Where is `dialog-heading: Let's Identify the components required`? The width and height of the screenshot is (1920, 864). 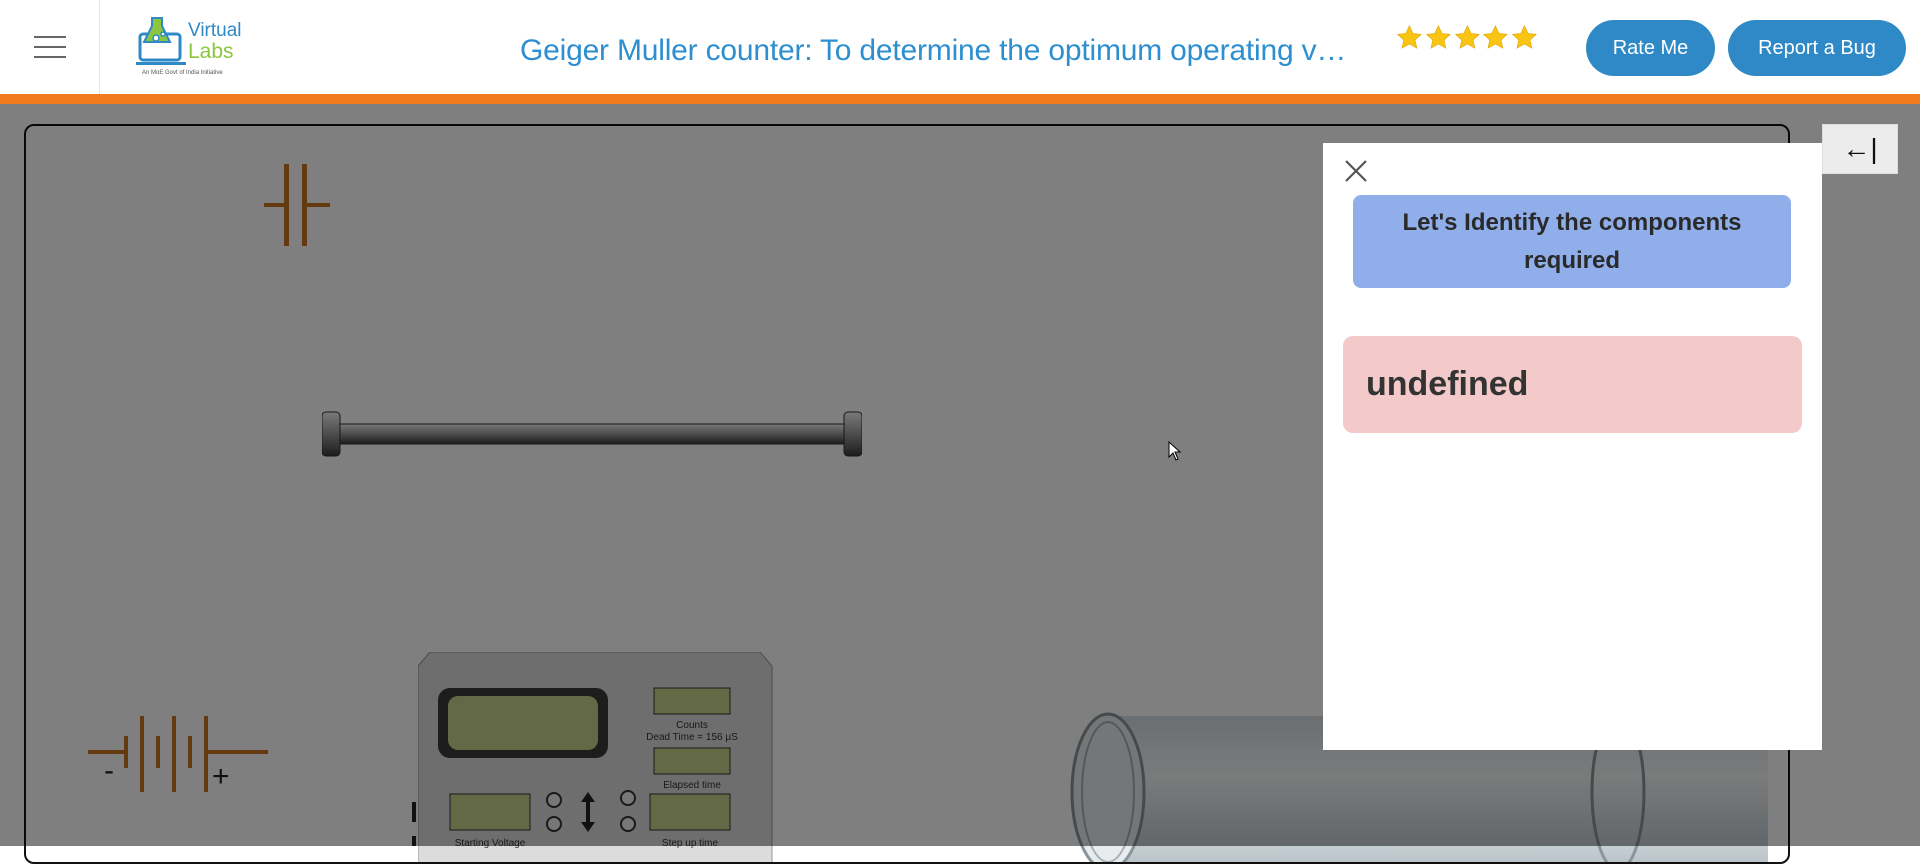
dialog-heading: Let's Identify the components required is located at coordinates (1572, 241).